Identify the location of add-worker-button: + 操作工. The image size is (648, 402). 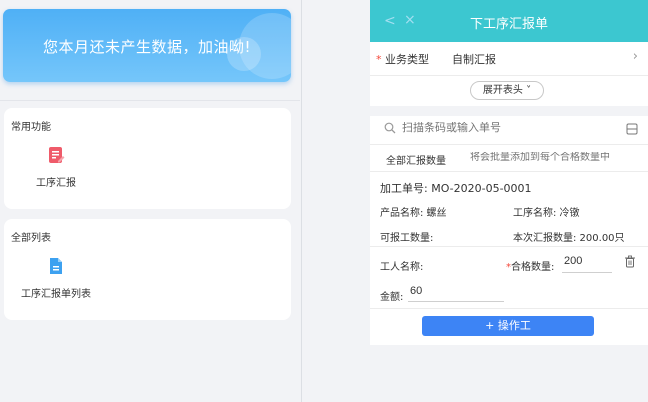
(508, 326).